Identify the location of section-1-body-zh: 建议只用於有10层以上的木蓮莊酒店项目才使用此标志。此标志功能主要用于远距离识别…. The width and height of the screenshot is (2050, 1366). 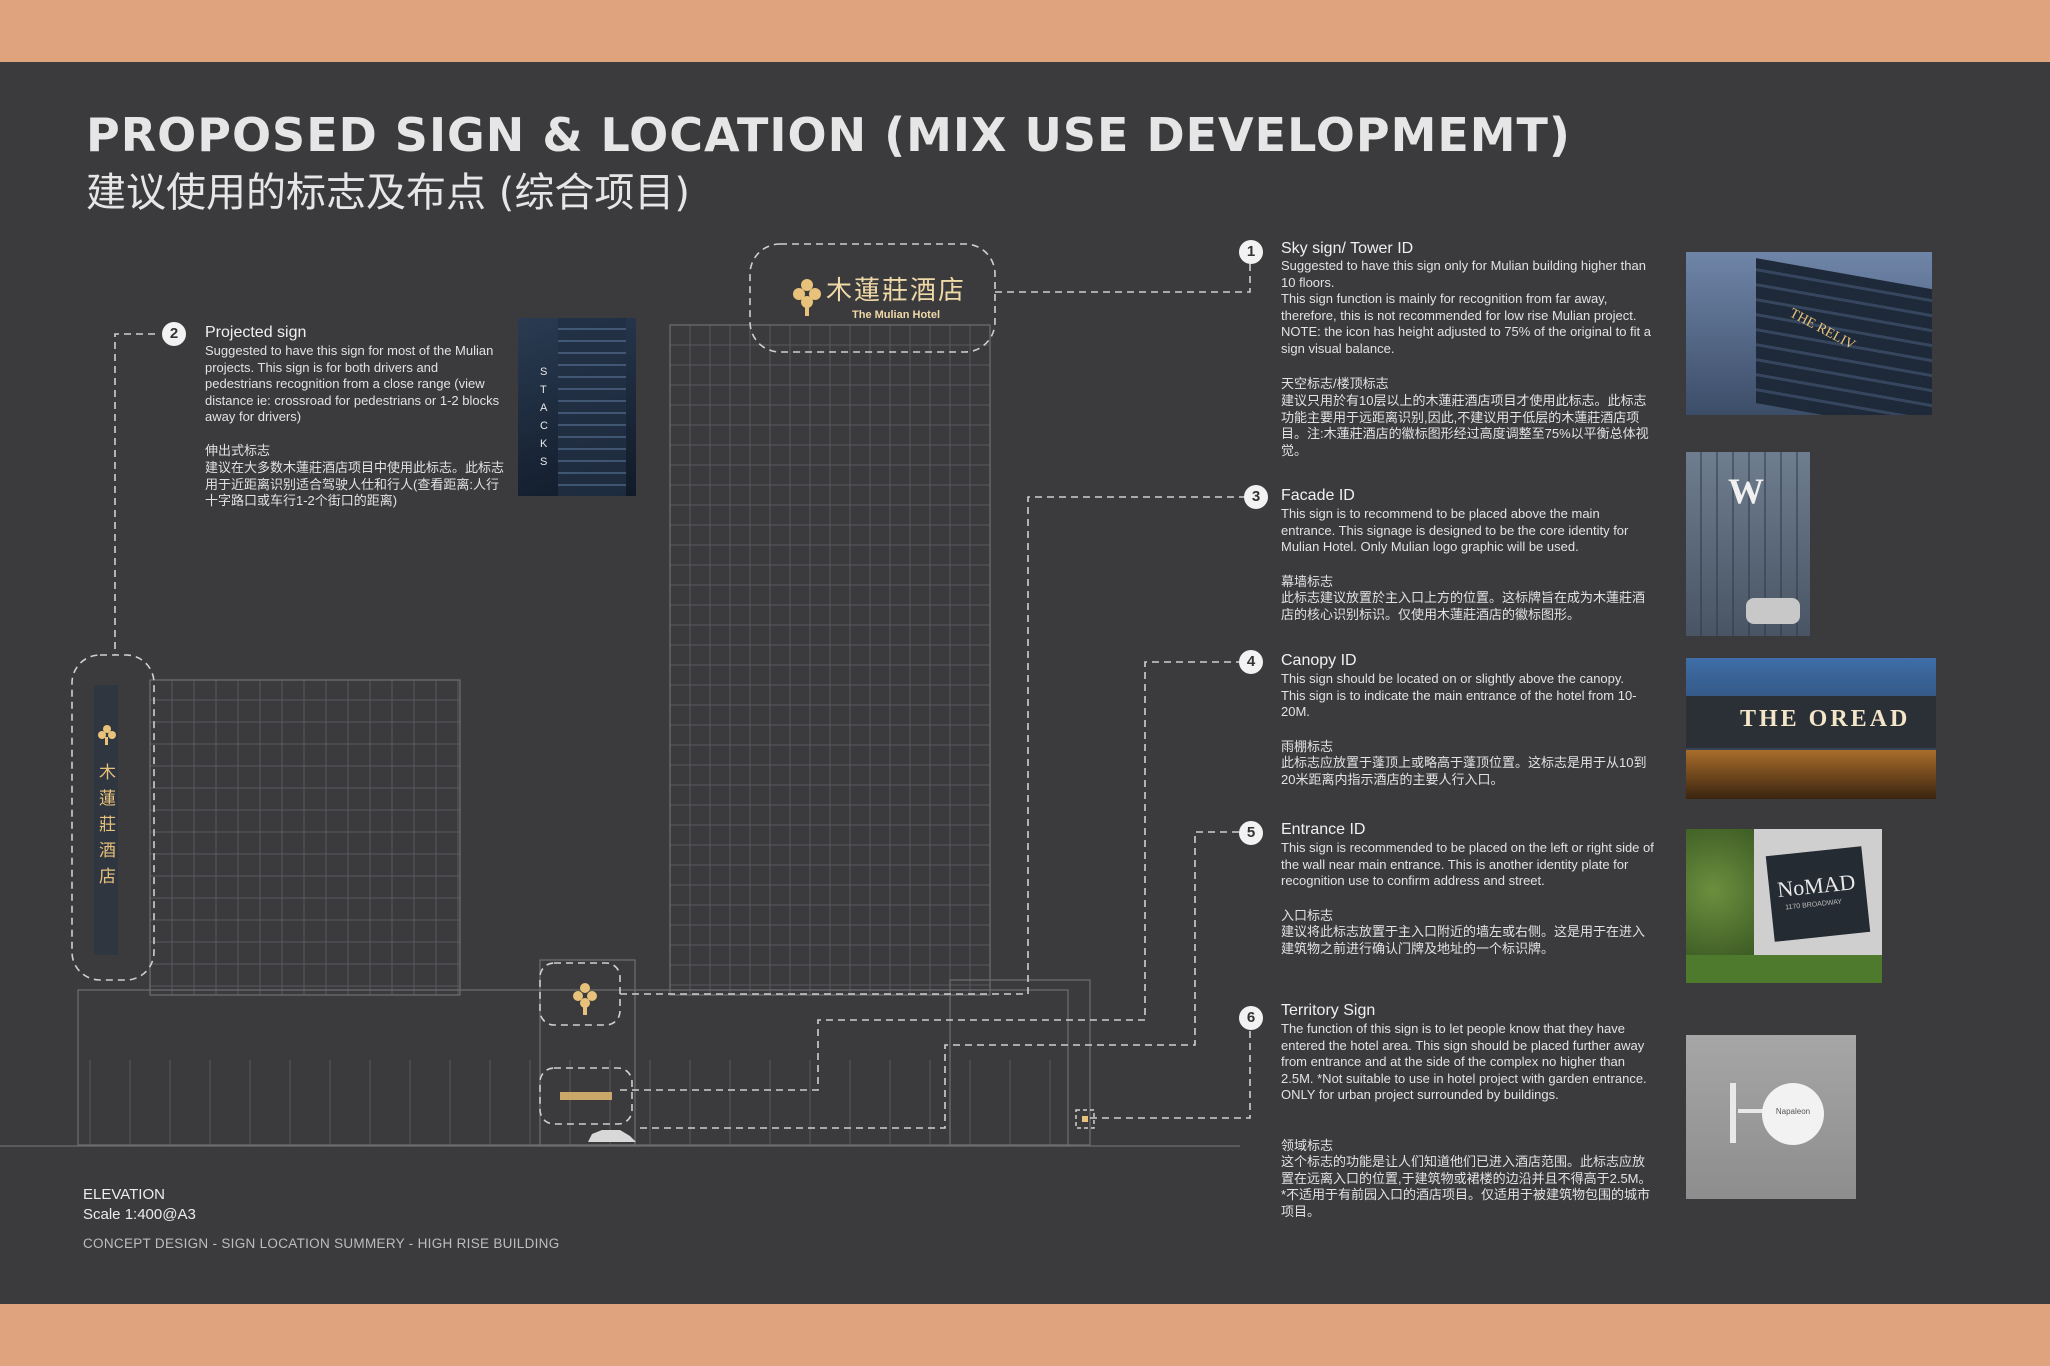
(1465, 425).